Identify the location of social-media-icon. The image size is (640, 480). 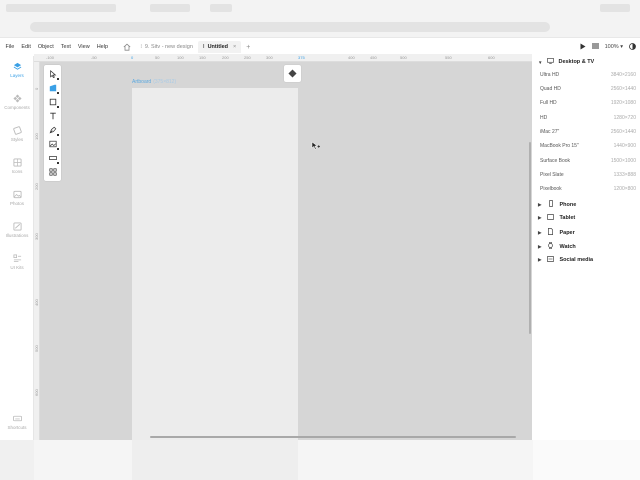
(551, 260).